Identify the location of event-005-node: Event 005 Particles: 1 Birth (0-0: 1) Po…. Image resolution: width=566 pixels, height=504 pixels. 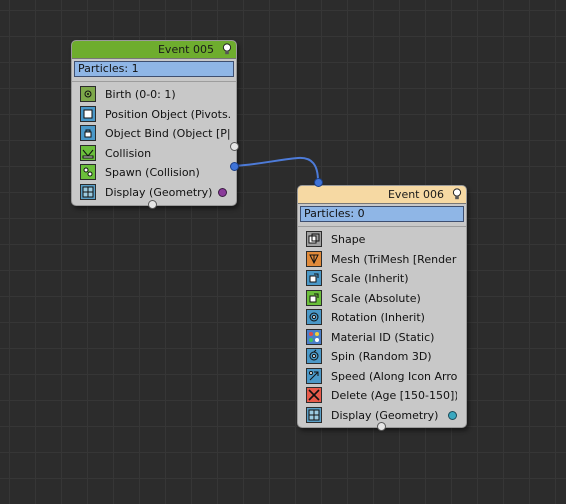
(155, 124).